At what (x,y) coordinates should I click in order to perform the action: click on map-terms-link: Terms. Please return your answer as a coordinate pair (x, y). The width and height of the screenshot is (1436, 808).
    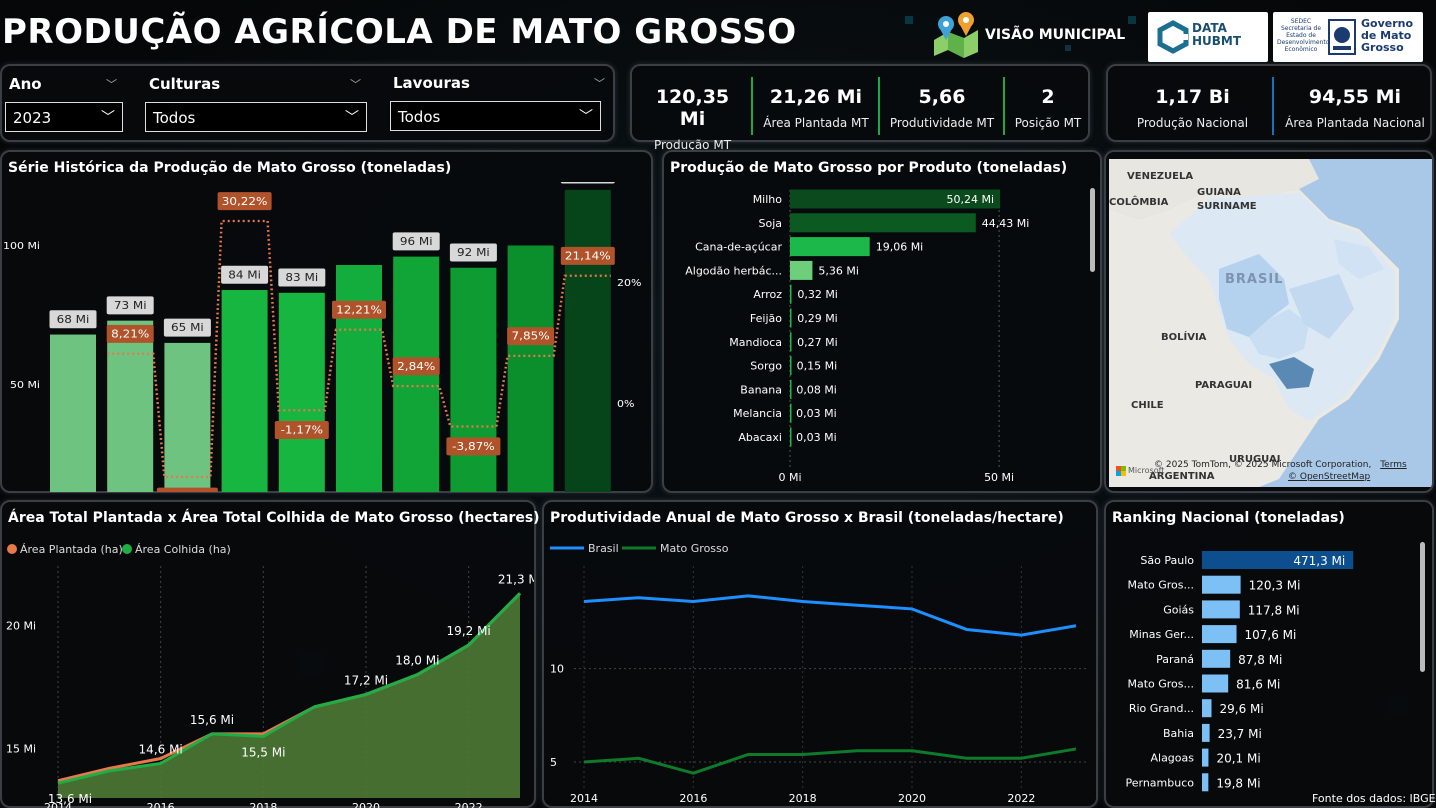
    Looking at the image, I should click on (1393, 465).